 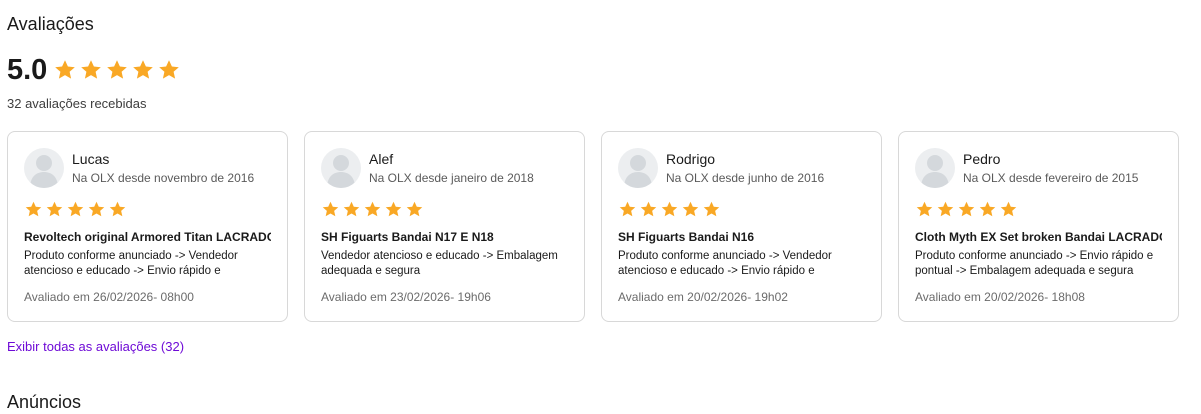 I want to click on reviewer-name: Lucas, so click(x=91, y=159).